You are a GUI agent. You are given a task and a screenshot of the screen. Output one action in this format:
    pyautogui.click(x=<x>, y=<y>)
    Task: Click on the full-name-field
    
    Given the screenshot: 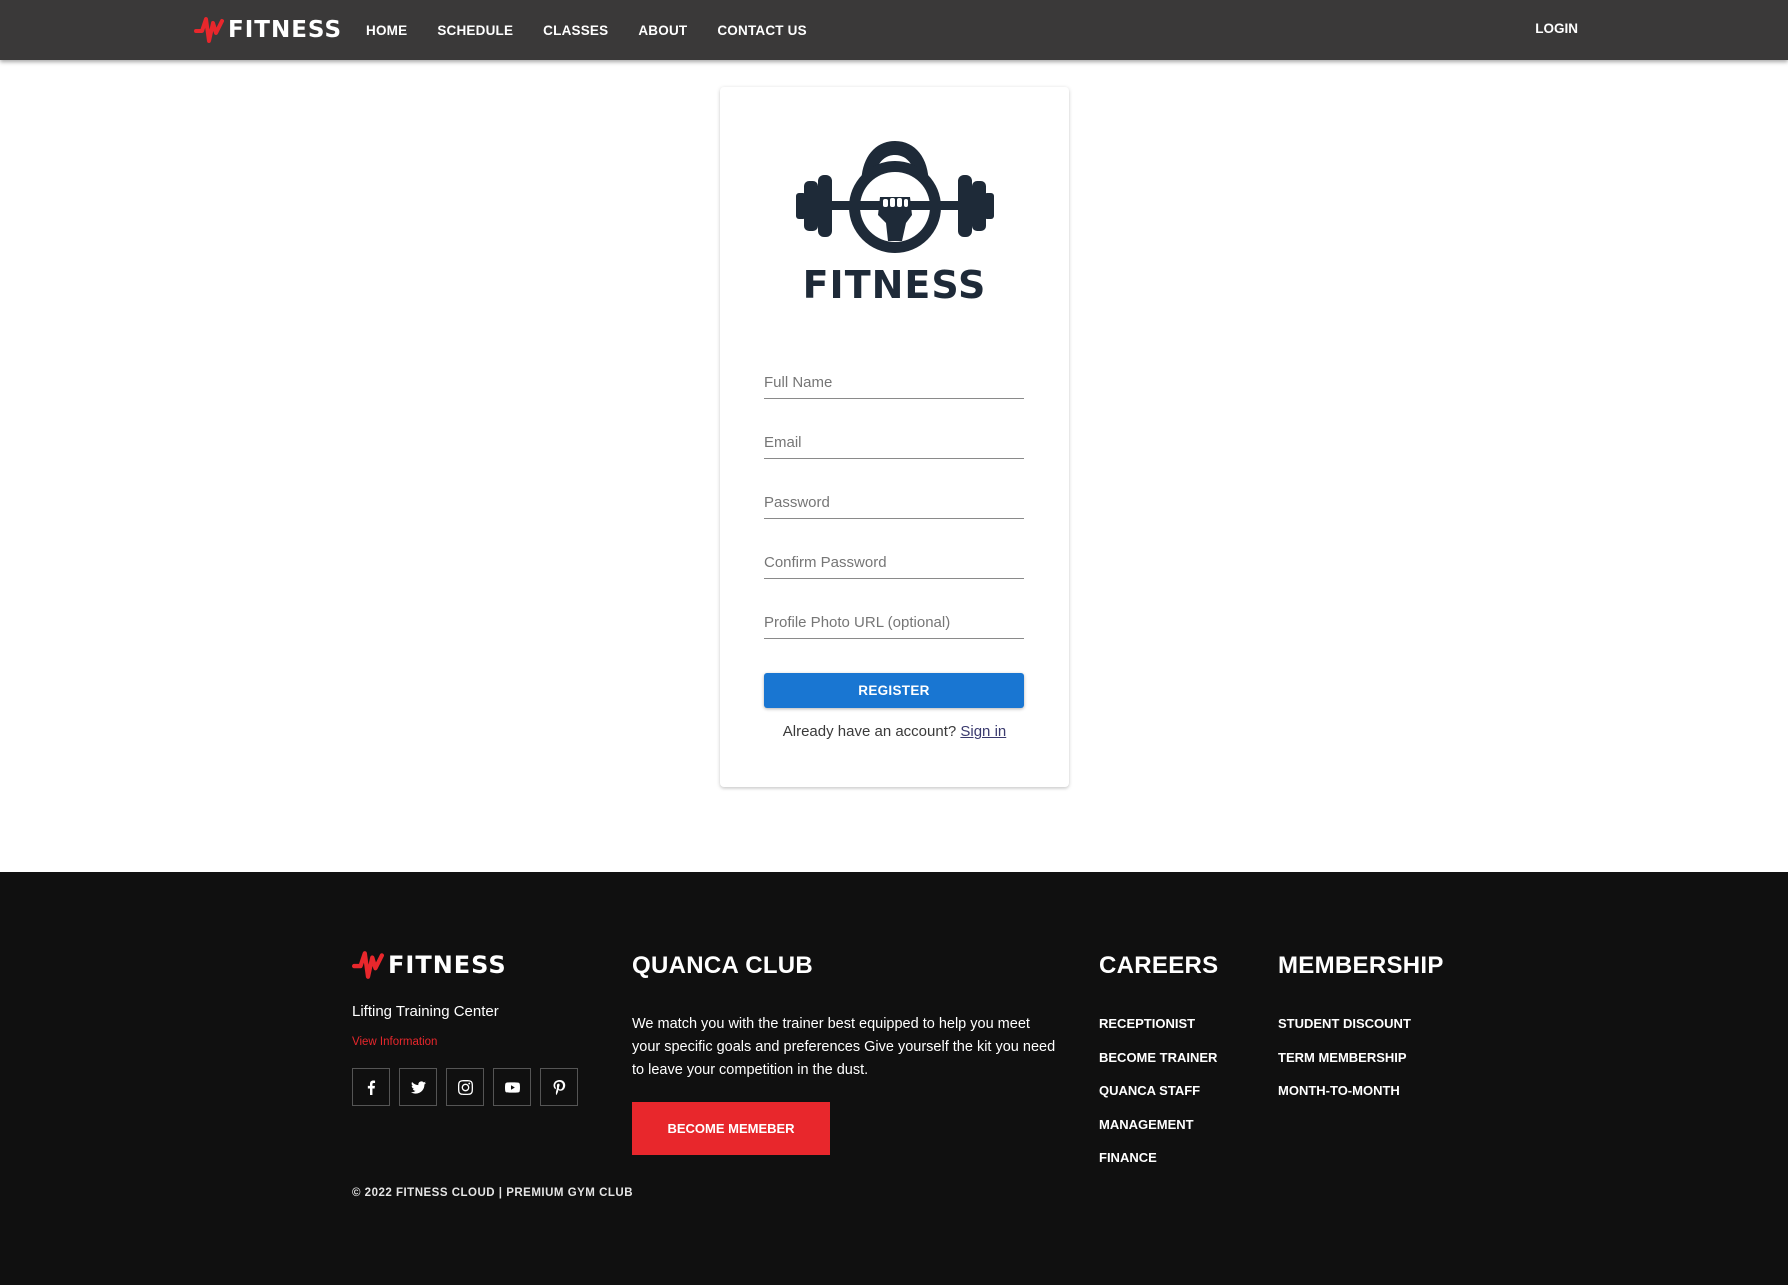 What is the action you would take?
    pyautogui.click(x=894, y=382)
    